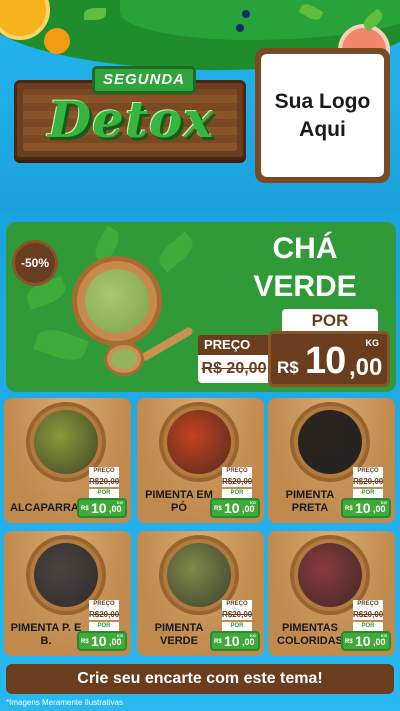 Image resolution: width=400 pixels, height=711 pixels. I want to click on logo-inner: Sua Logo Aqui, so click(322, 115).